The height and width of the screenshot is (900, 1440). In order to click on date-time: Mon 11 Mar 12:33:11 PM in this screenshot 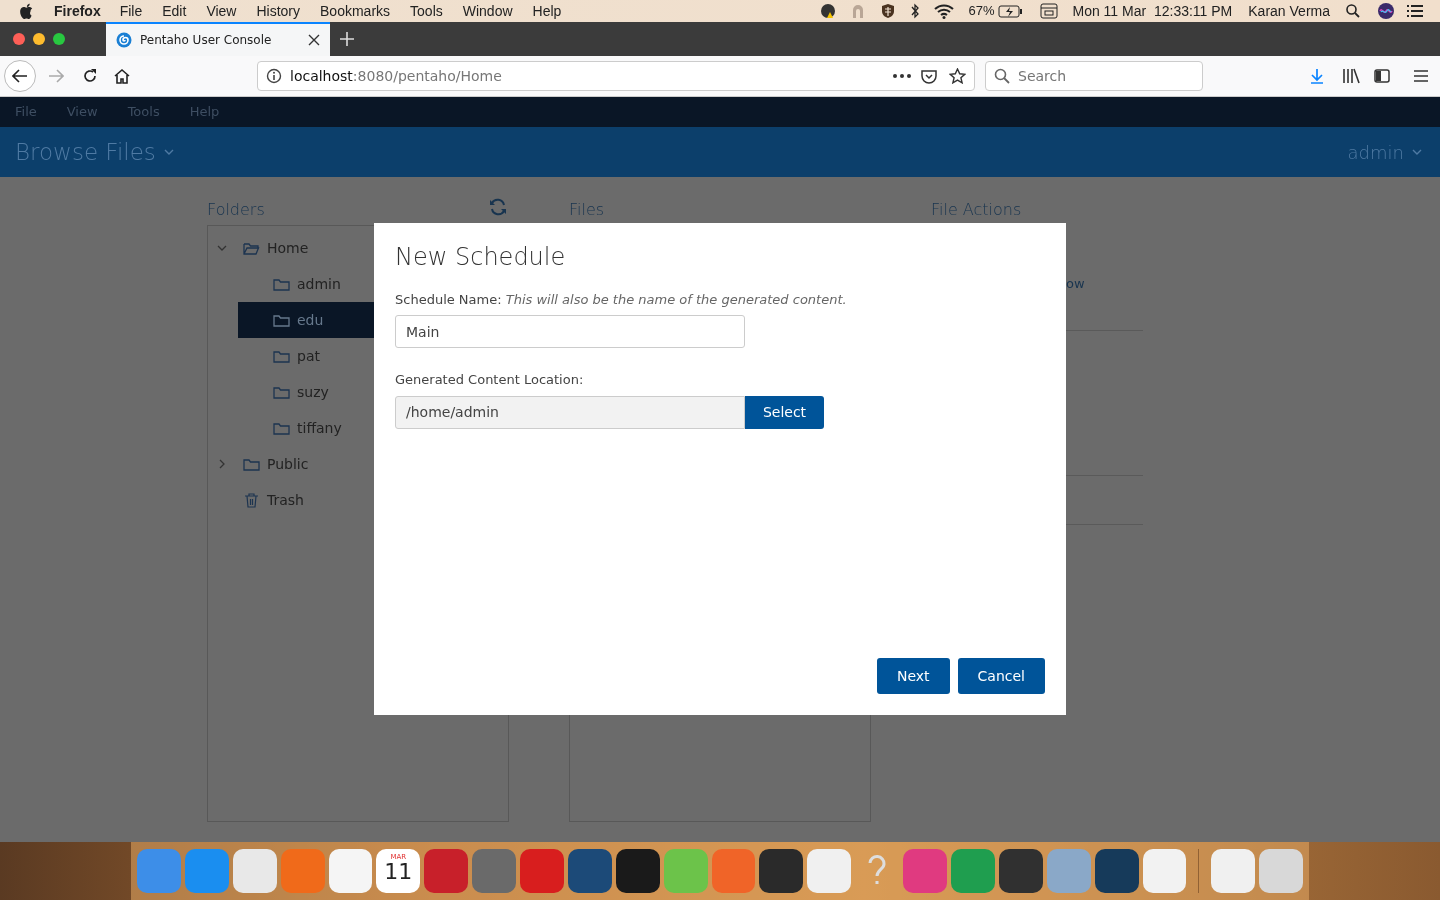, I will do `click(1152, 11)`.